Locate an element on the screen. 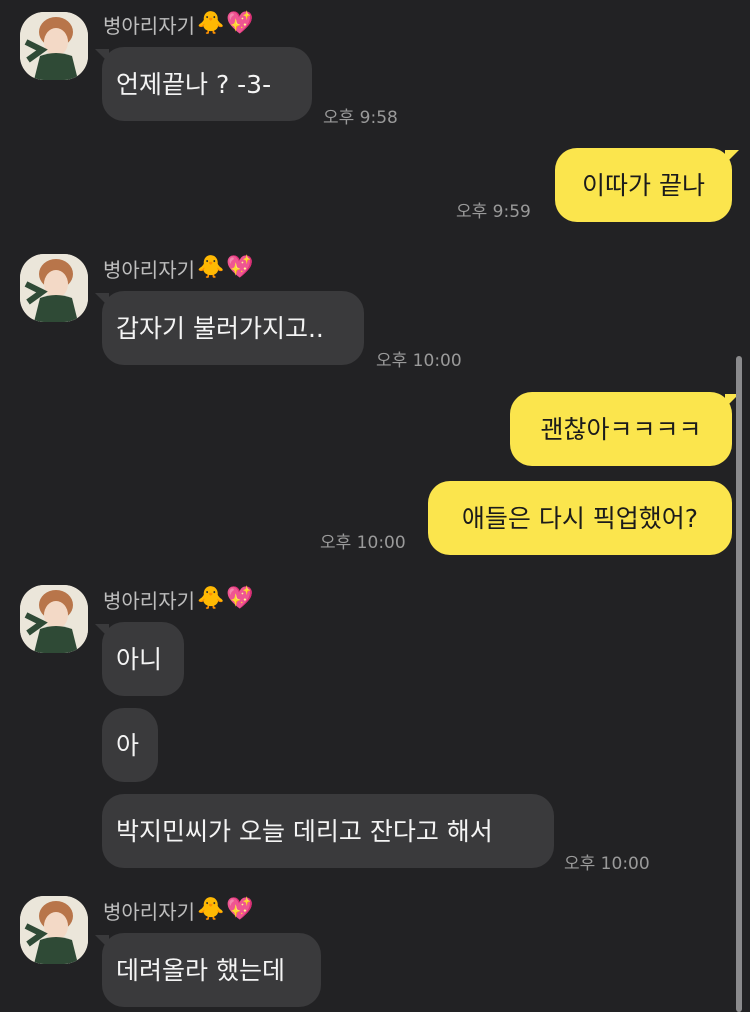  message-bubble: 이따가 끝나 is located at coordinates (647, 185).